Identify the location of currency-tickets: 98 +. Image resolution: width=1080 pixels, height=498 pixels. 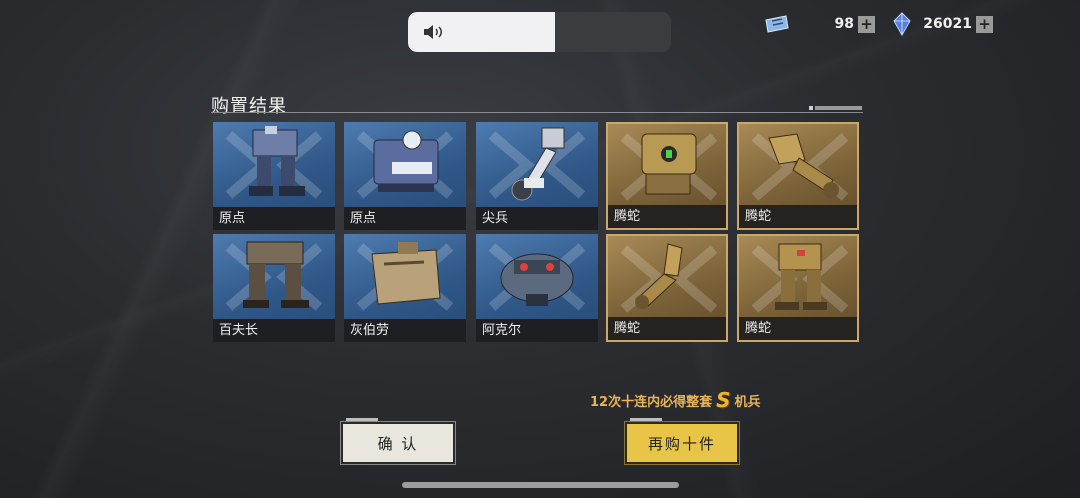
(819, 24).